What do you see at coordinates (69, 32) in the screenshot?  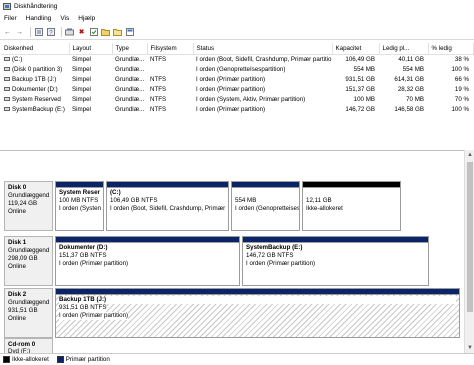 I see `refresh-icon` at bounding box center [69, 32].